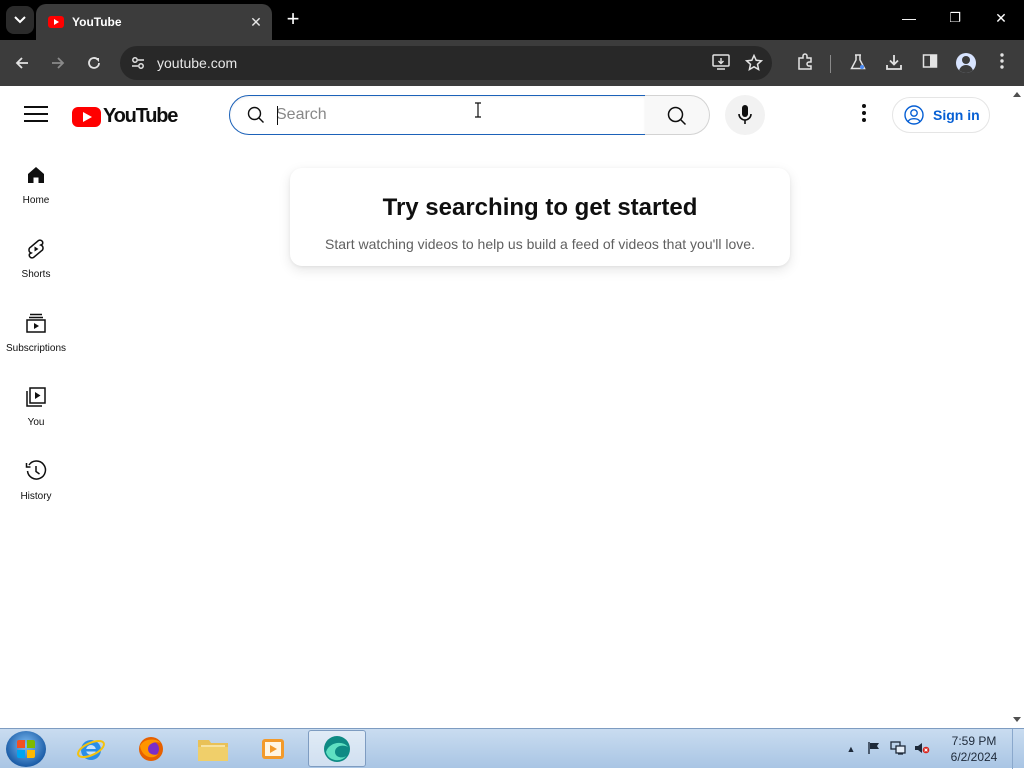 The width and height of the screenshot is (1024, 769). Describe the element at coordinates (36, 323) in the screenshot. I see `subscriptions-icon` at that location.